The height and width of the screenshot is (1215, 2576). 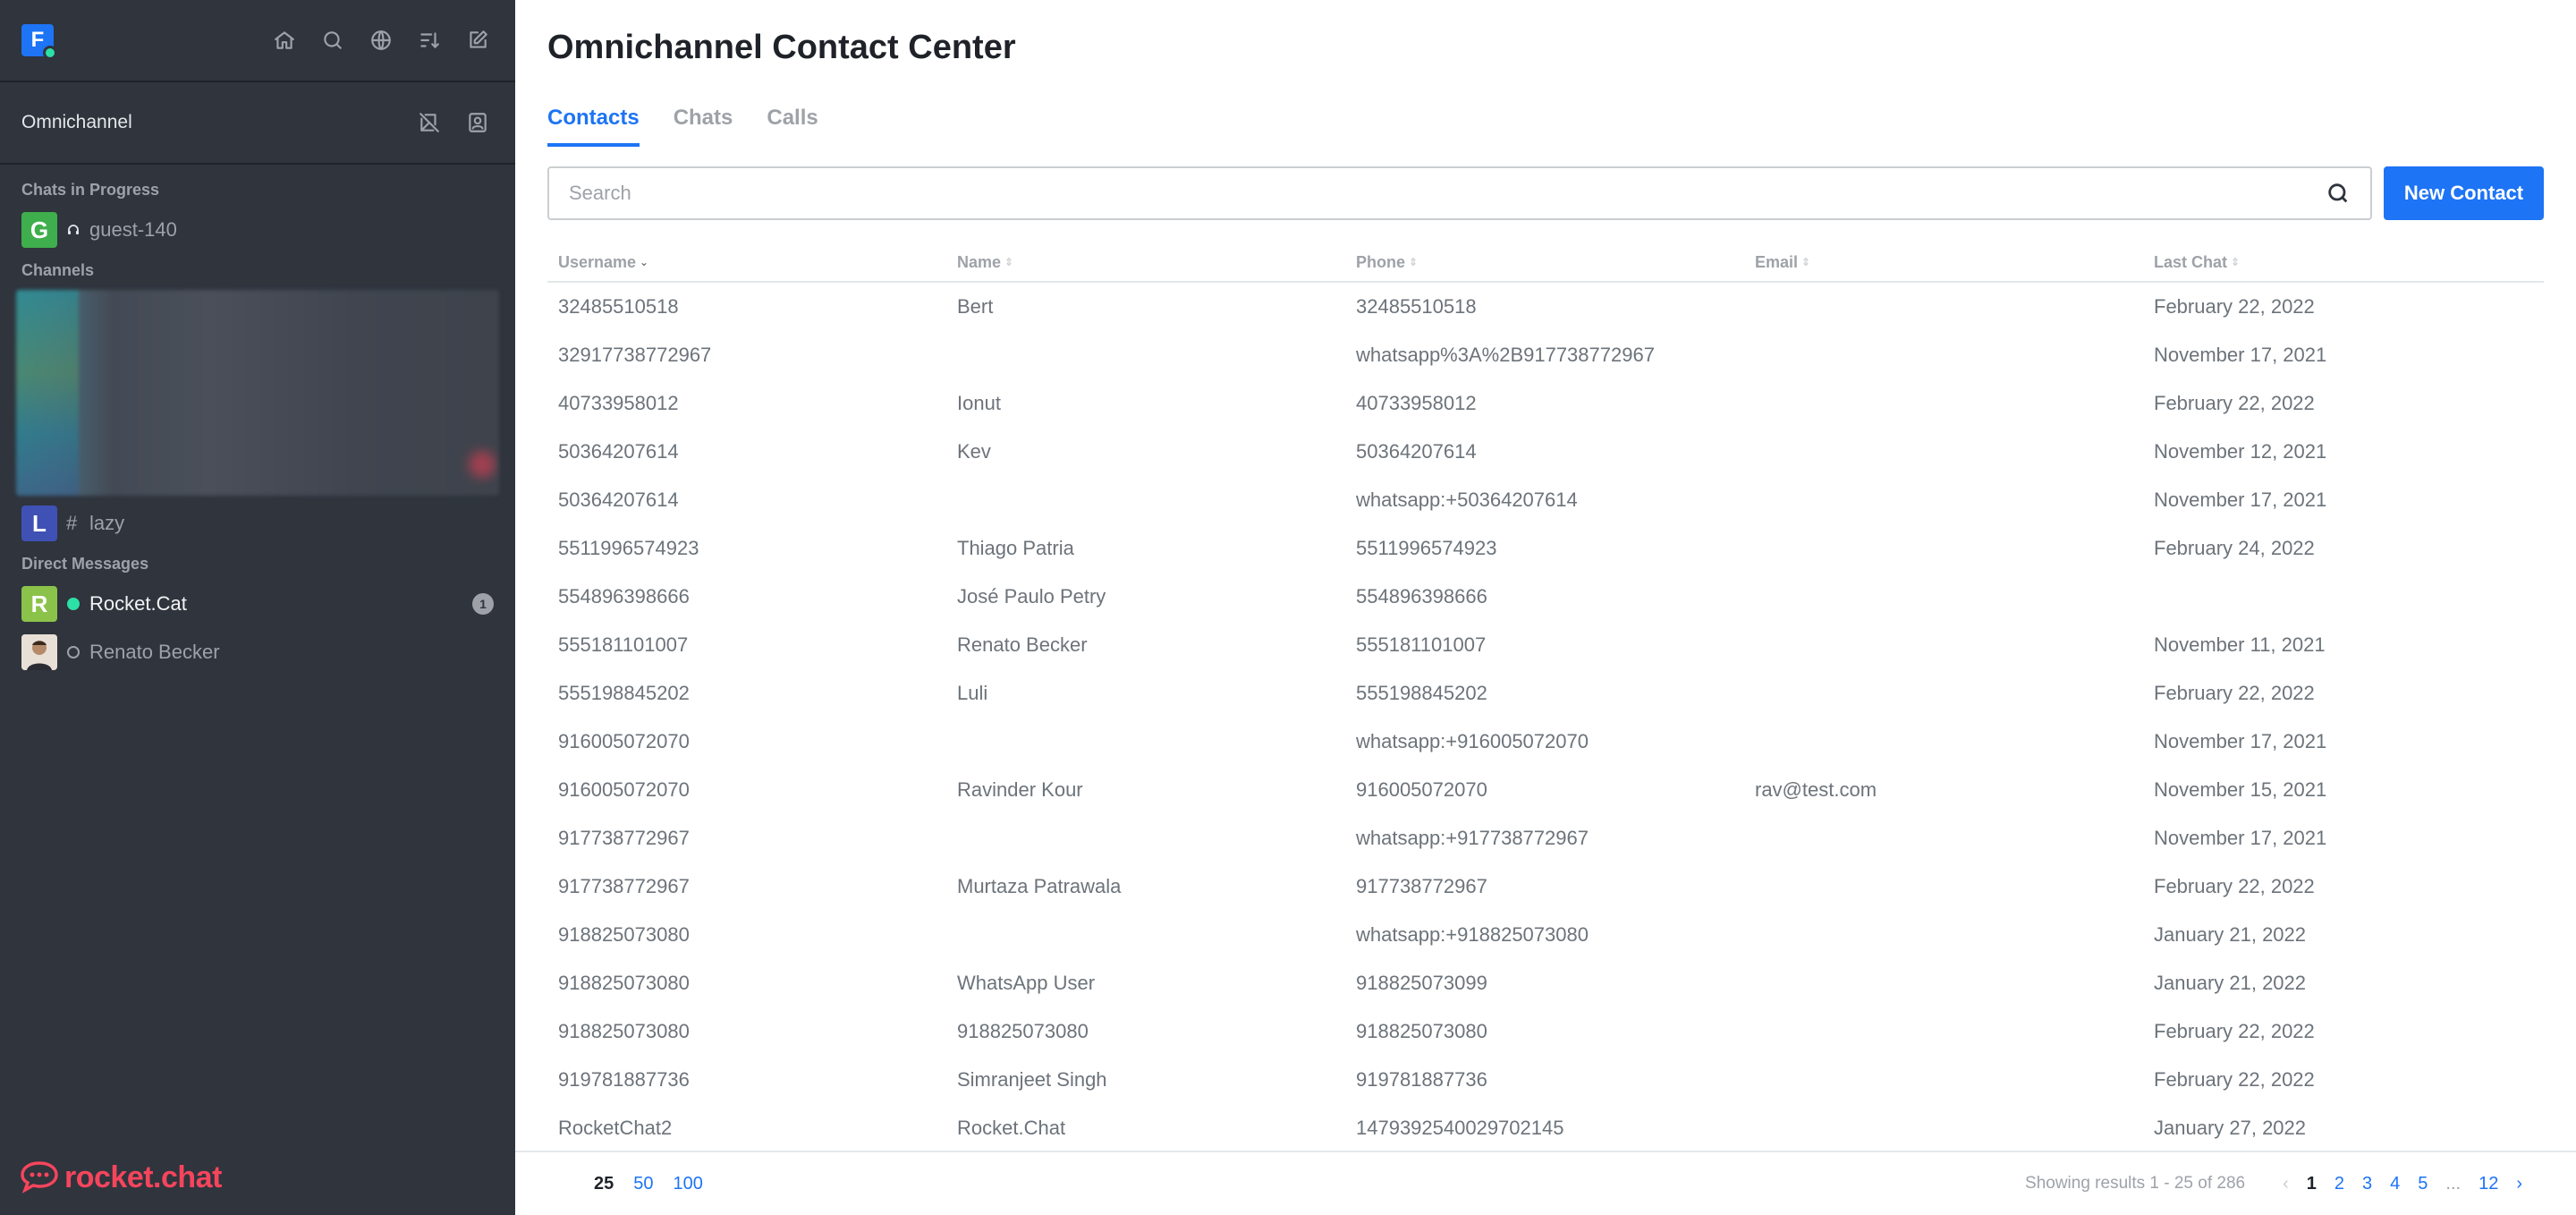 I want to click on tab-calls: Calls, so click(x=792, y=127).